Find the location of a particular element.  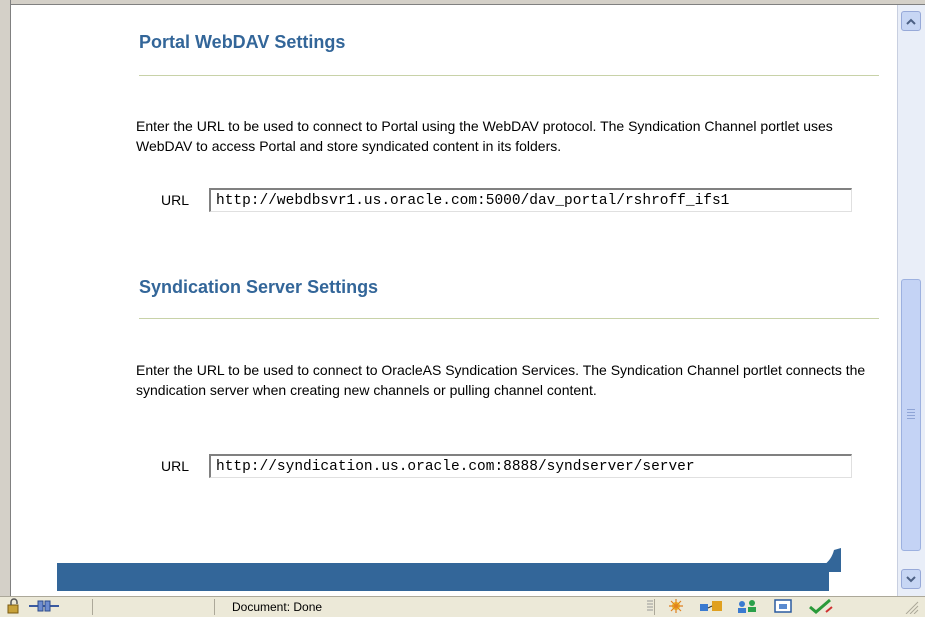

webdav-url-label: URL is located at coordinates (175, 200).